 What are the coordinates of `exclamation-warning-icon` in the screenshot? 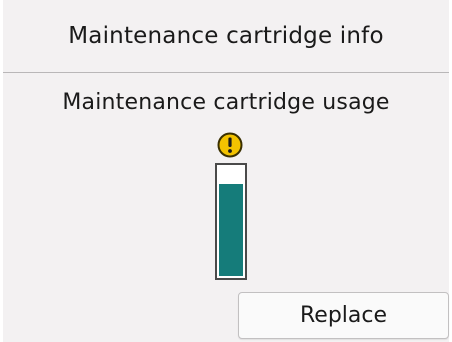 It's located at (230, 145).